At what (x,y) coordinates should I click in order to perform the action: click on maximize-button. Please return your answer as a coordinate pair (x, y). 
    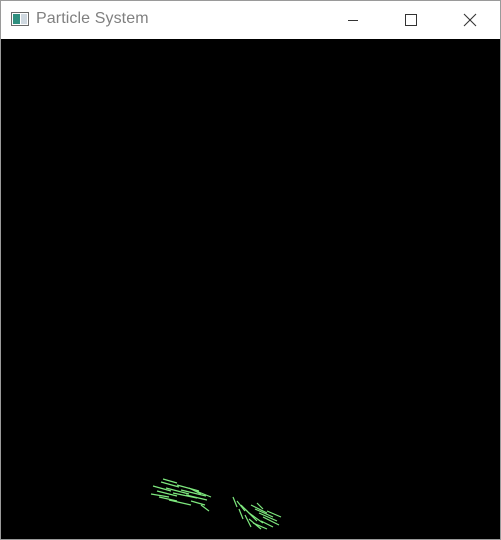
    Looking at the image, I should click on (411, 20).